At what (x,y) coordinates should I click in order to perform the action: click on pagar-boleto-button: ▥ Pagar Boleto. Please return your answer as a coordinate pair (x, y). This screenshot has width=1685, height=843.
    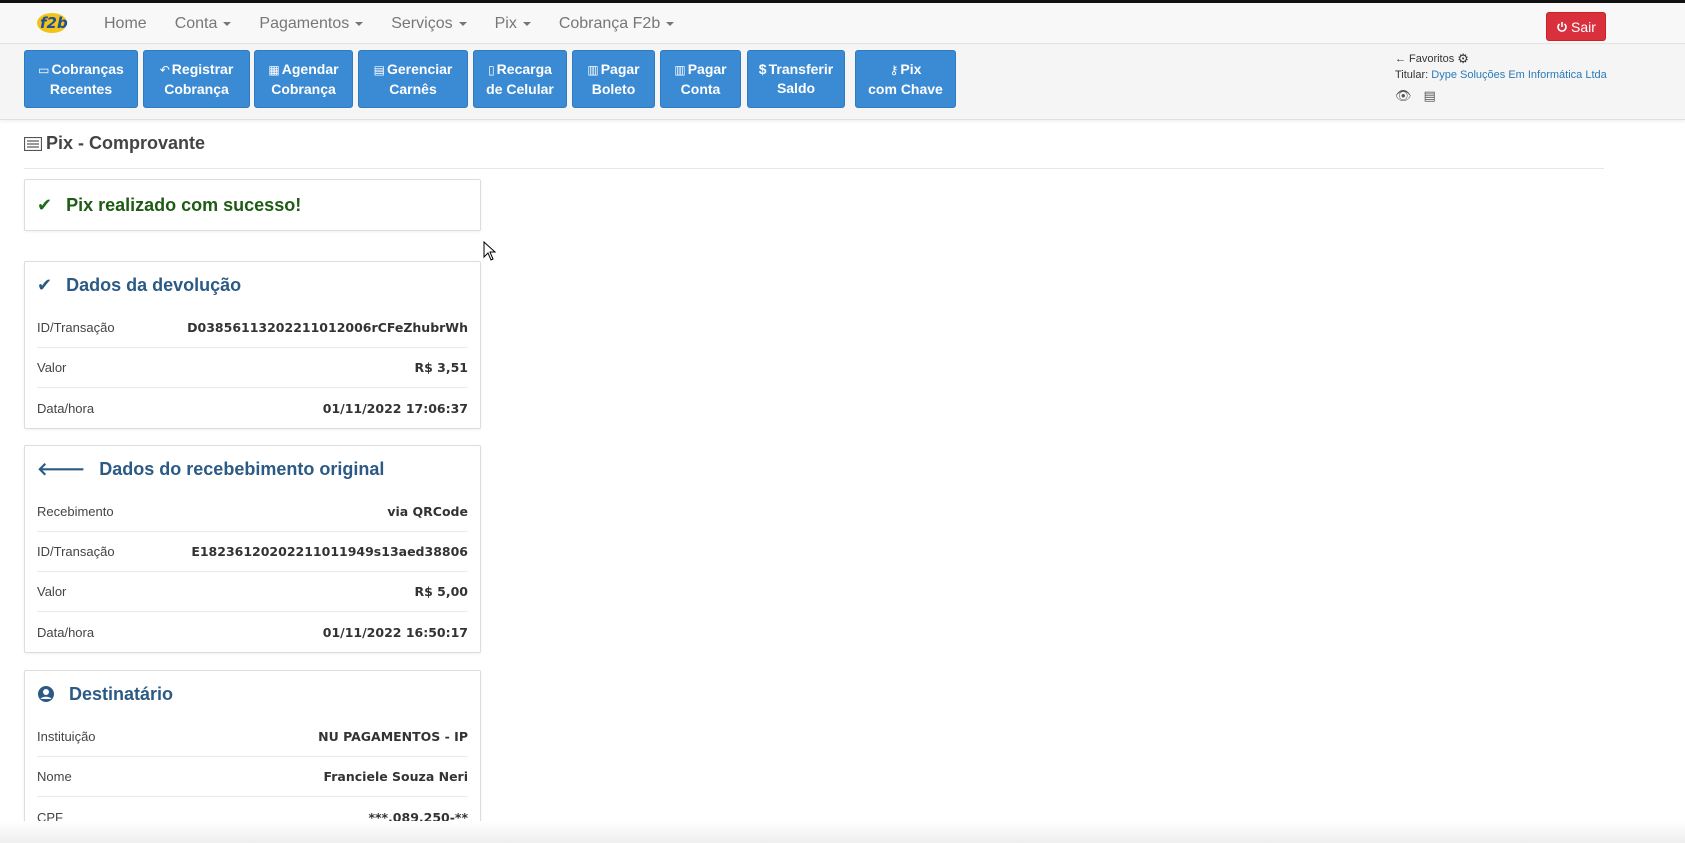
    Looking at the image, I should click on (613, 79).